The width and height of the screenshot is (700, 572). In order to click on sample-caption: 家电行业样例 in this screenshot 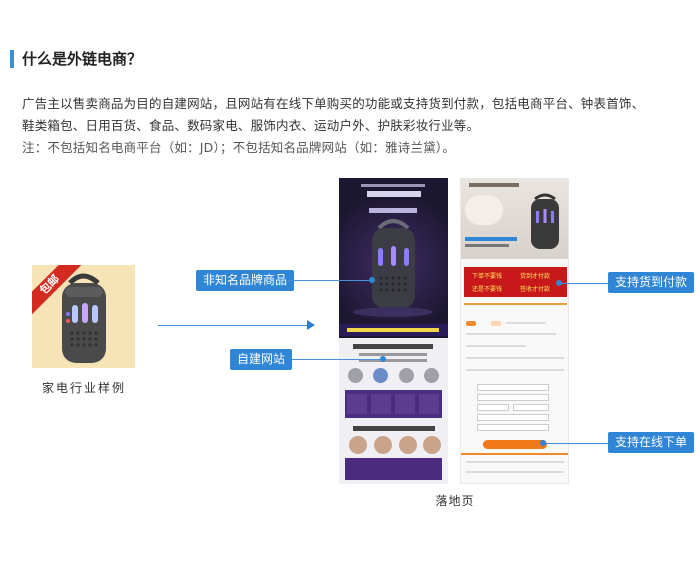, I will do `click(83, 388)`.